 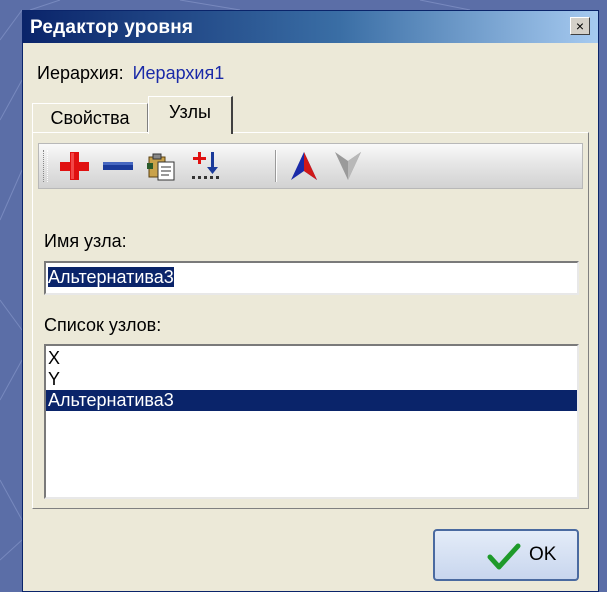 What do you see at coordinates (178, 73) in the screenshot?
I see `hierarchy-value: Иерархия1` at bounding box center [178, 73].